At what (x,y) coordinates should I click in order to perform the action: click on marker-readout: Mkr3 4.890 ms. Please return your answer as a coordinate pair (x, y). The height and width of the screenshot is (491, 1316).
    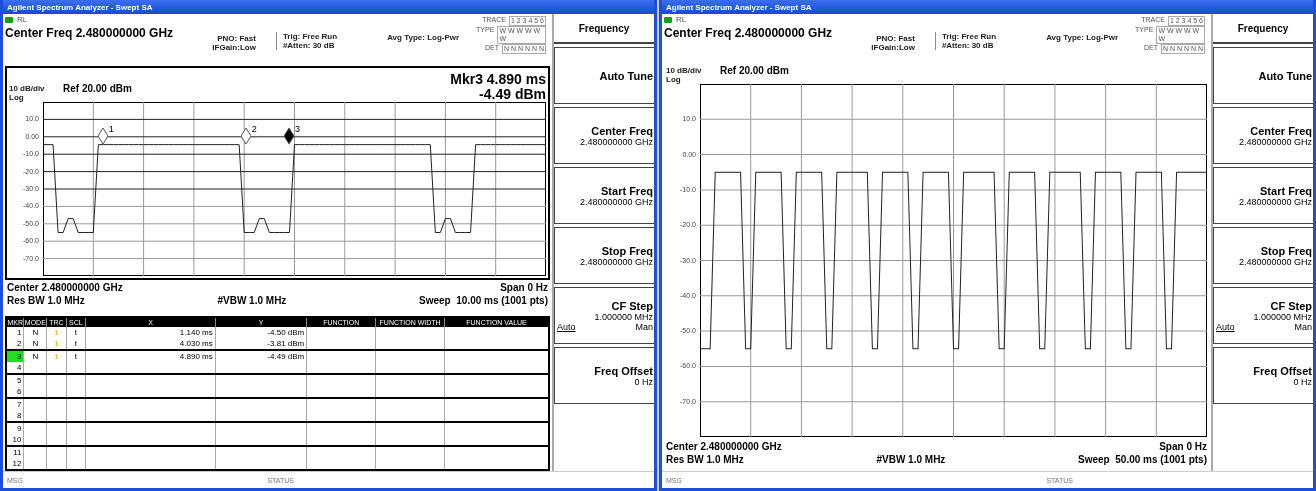
    Looking at the image, I should click on (498, 79).